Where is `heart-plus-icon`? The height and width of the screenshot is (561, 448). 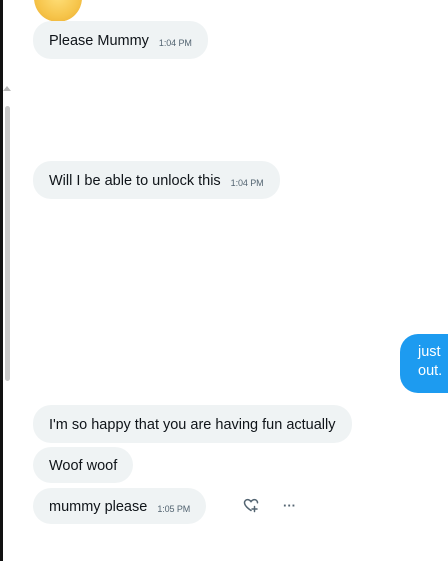 heart-plus-icon is located at coordinates (252, 506).